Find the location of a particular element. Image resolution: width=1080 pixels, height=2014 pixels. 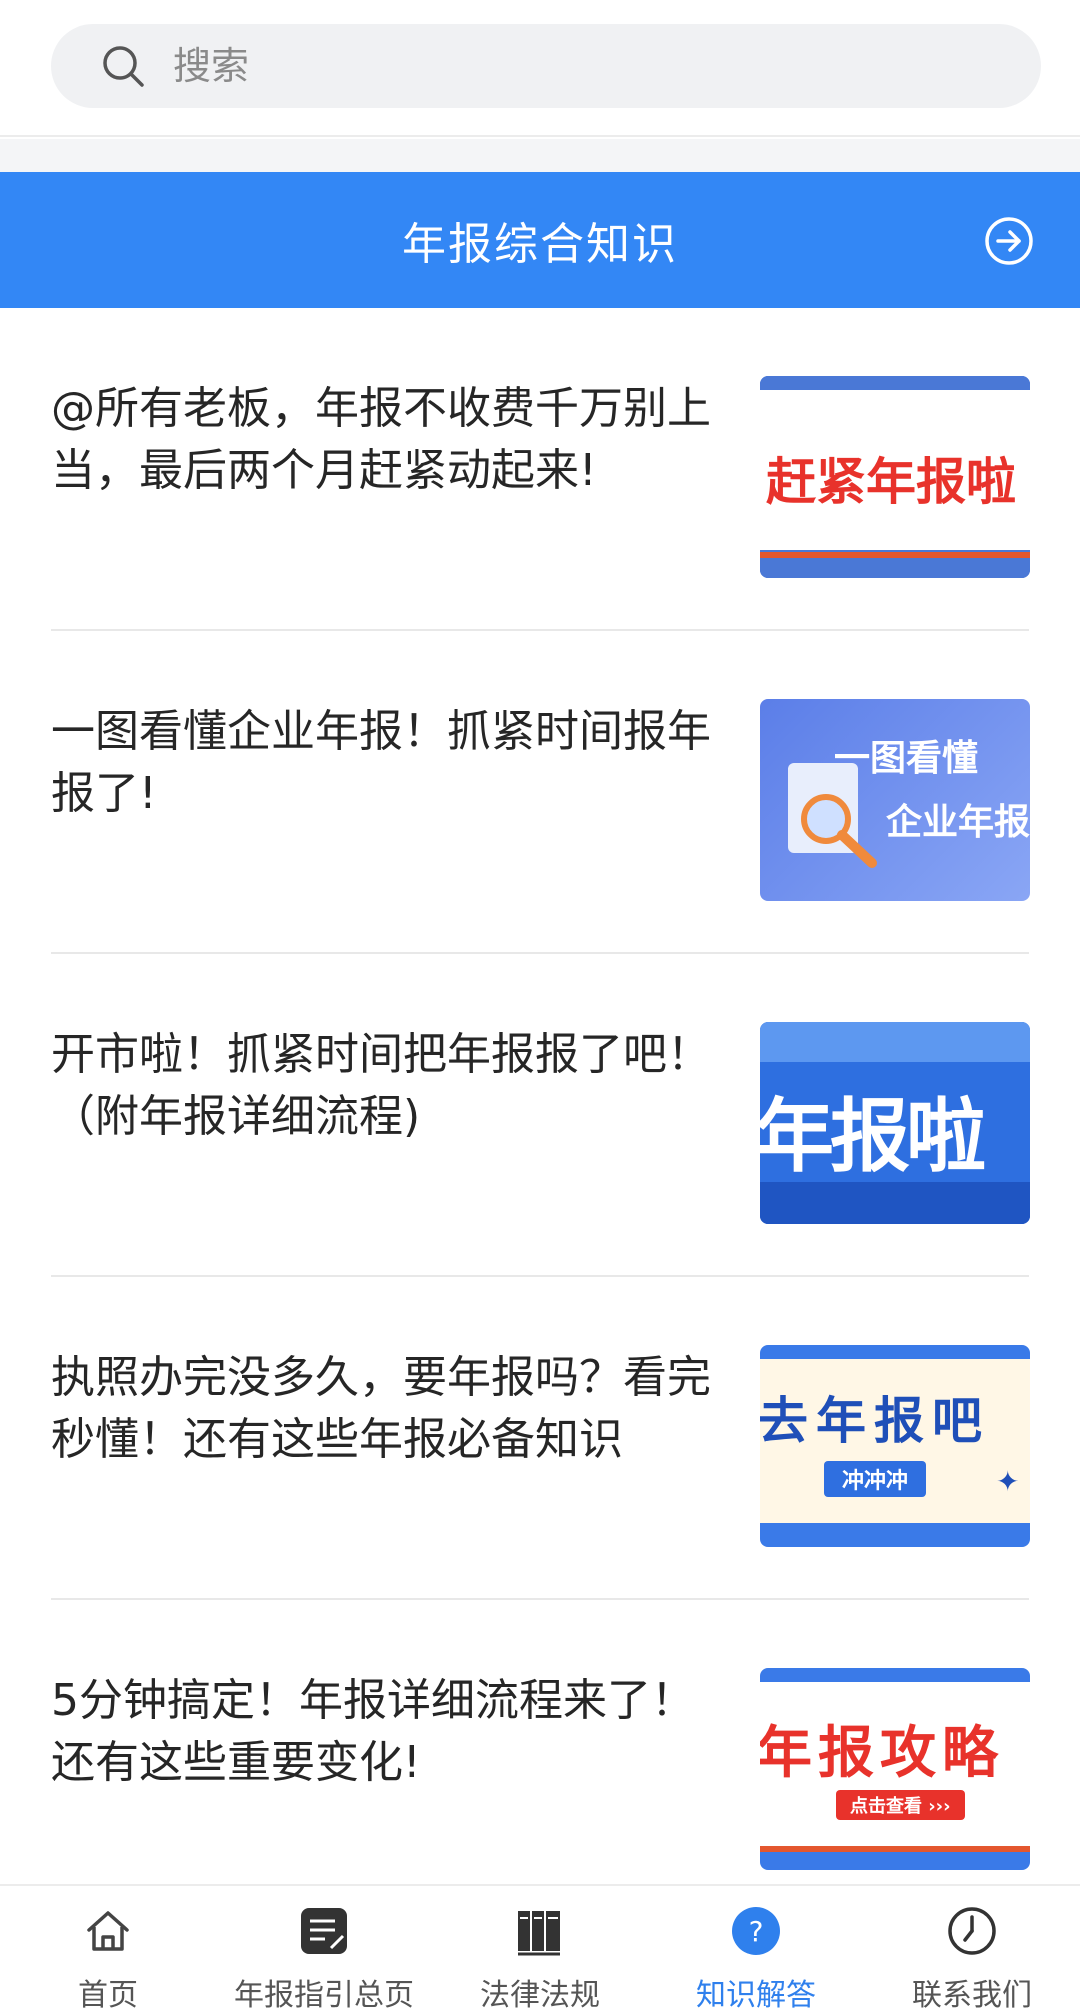

article-title: 执照办完没多久，要年报吗？看完秒懂！还有这些年报必备知识 is located at coordinates (381, 1408).